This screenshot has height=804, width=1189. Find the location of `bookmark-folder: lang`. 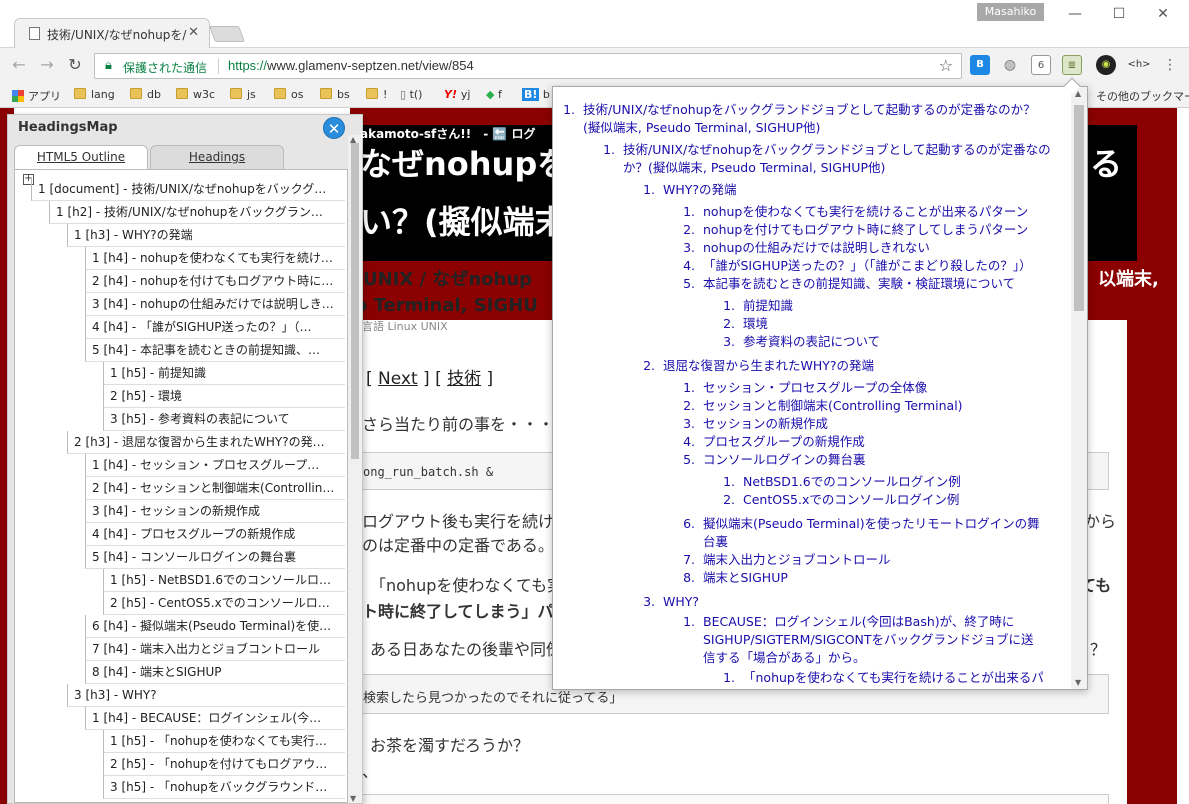

bookmark-folder: lang is located at coordinates (94, 94).